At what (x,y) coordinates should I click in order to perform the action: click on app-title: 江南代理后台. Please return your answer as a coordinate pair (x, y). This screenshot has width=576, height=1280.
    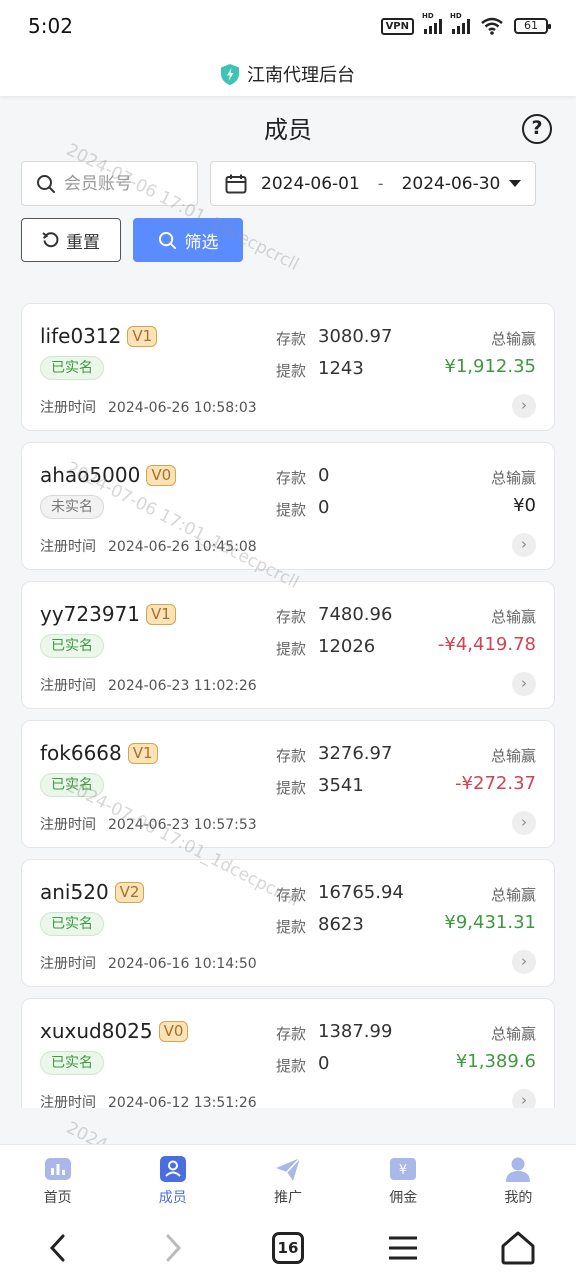
    Looking at the image, I should click on (301, 75).